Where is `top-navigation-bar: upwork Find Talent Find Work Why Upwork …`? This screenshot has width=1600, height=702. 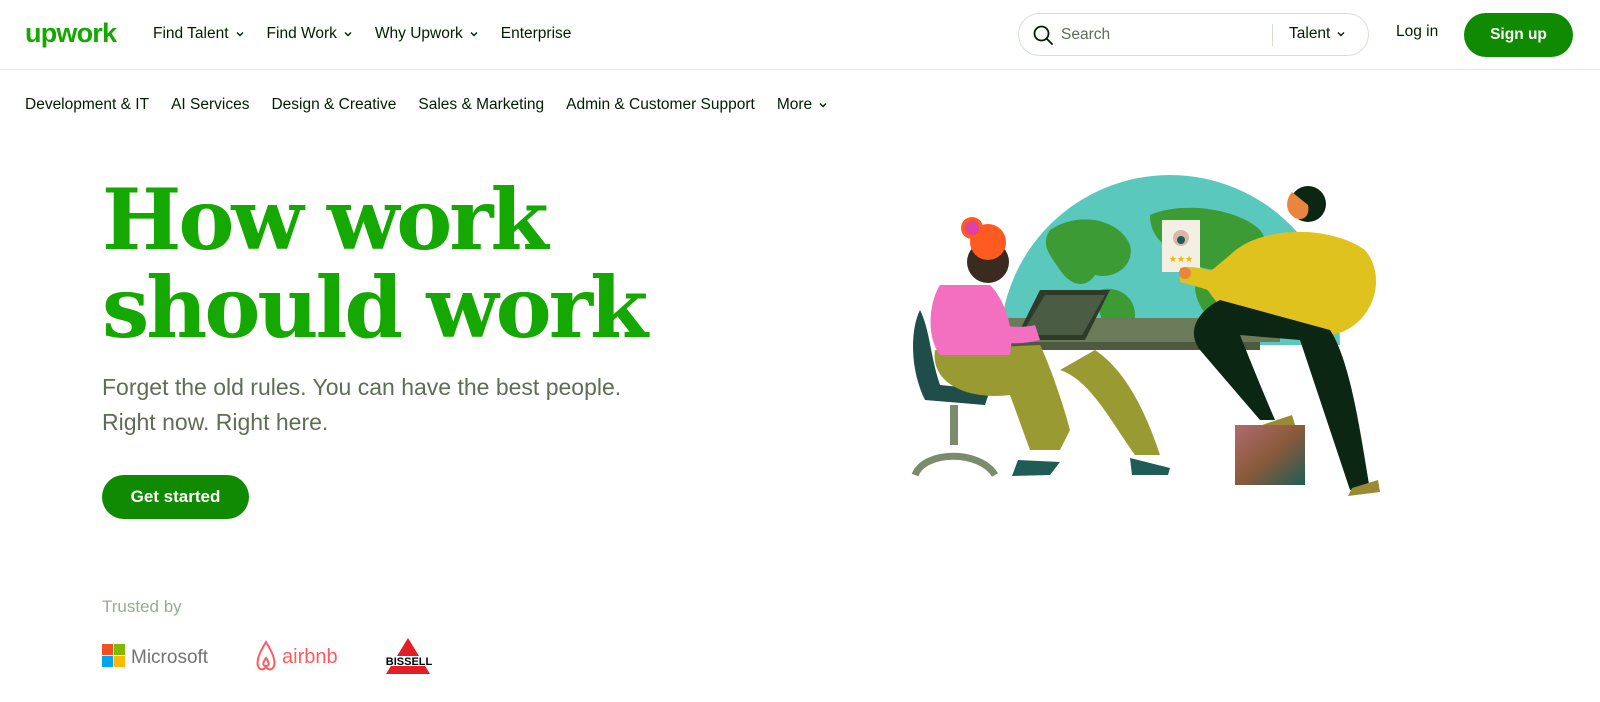 top-navigation-bar: upwork Find Talent Find Work Why Upwork … is located at coordinates (800, 35).